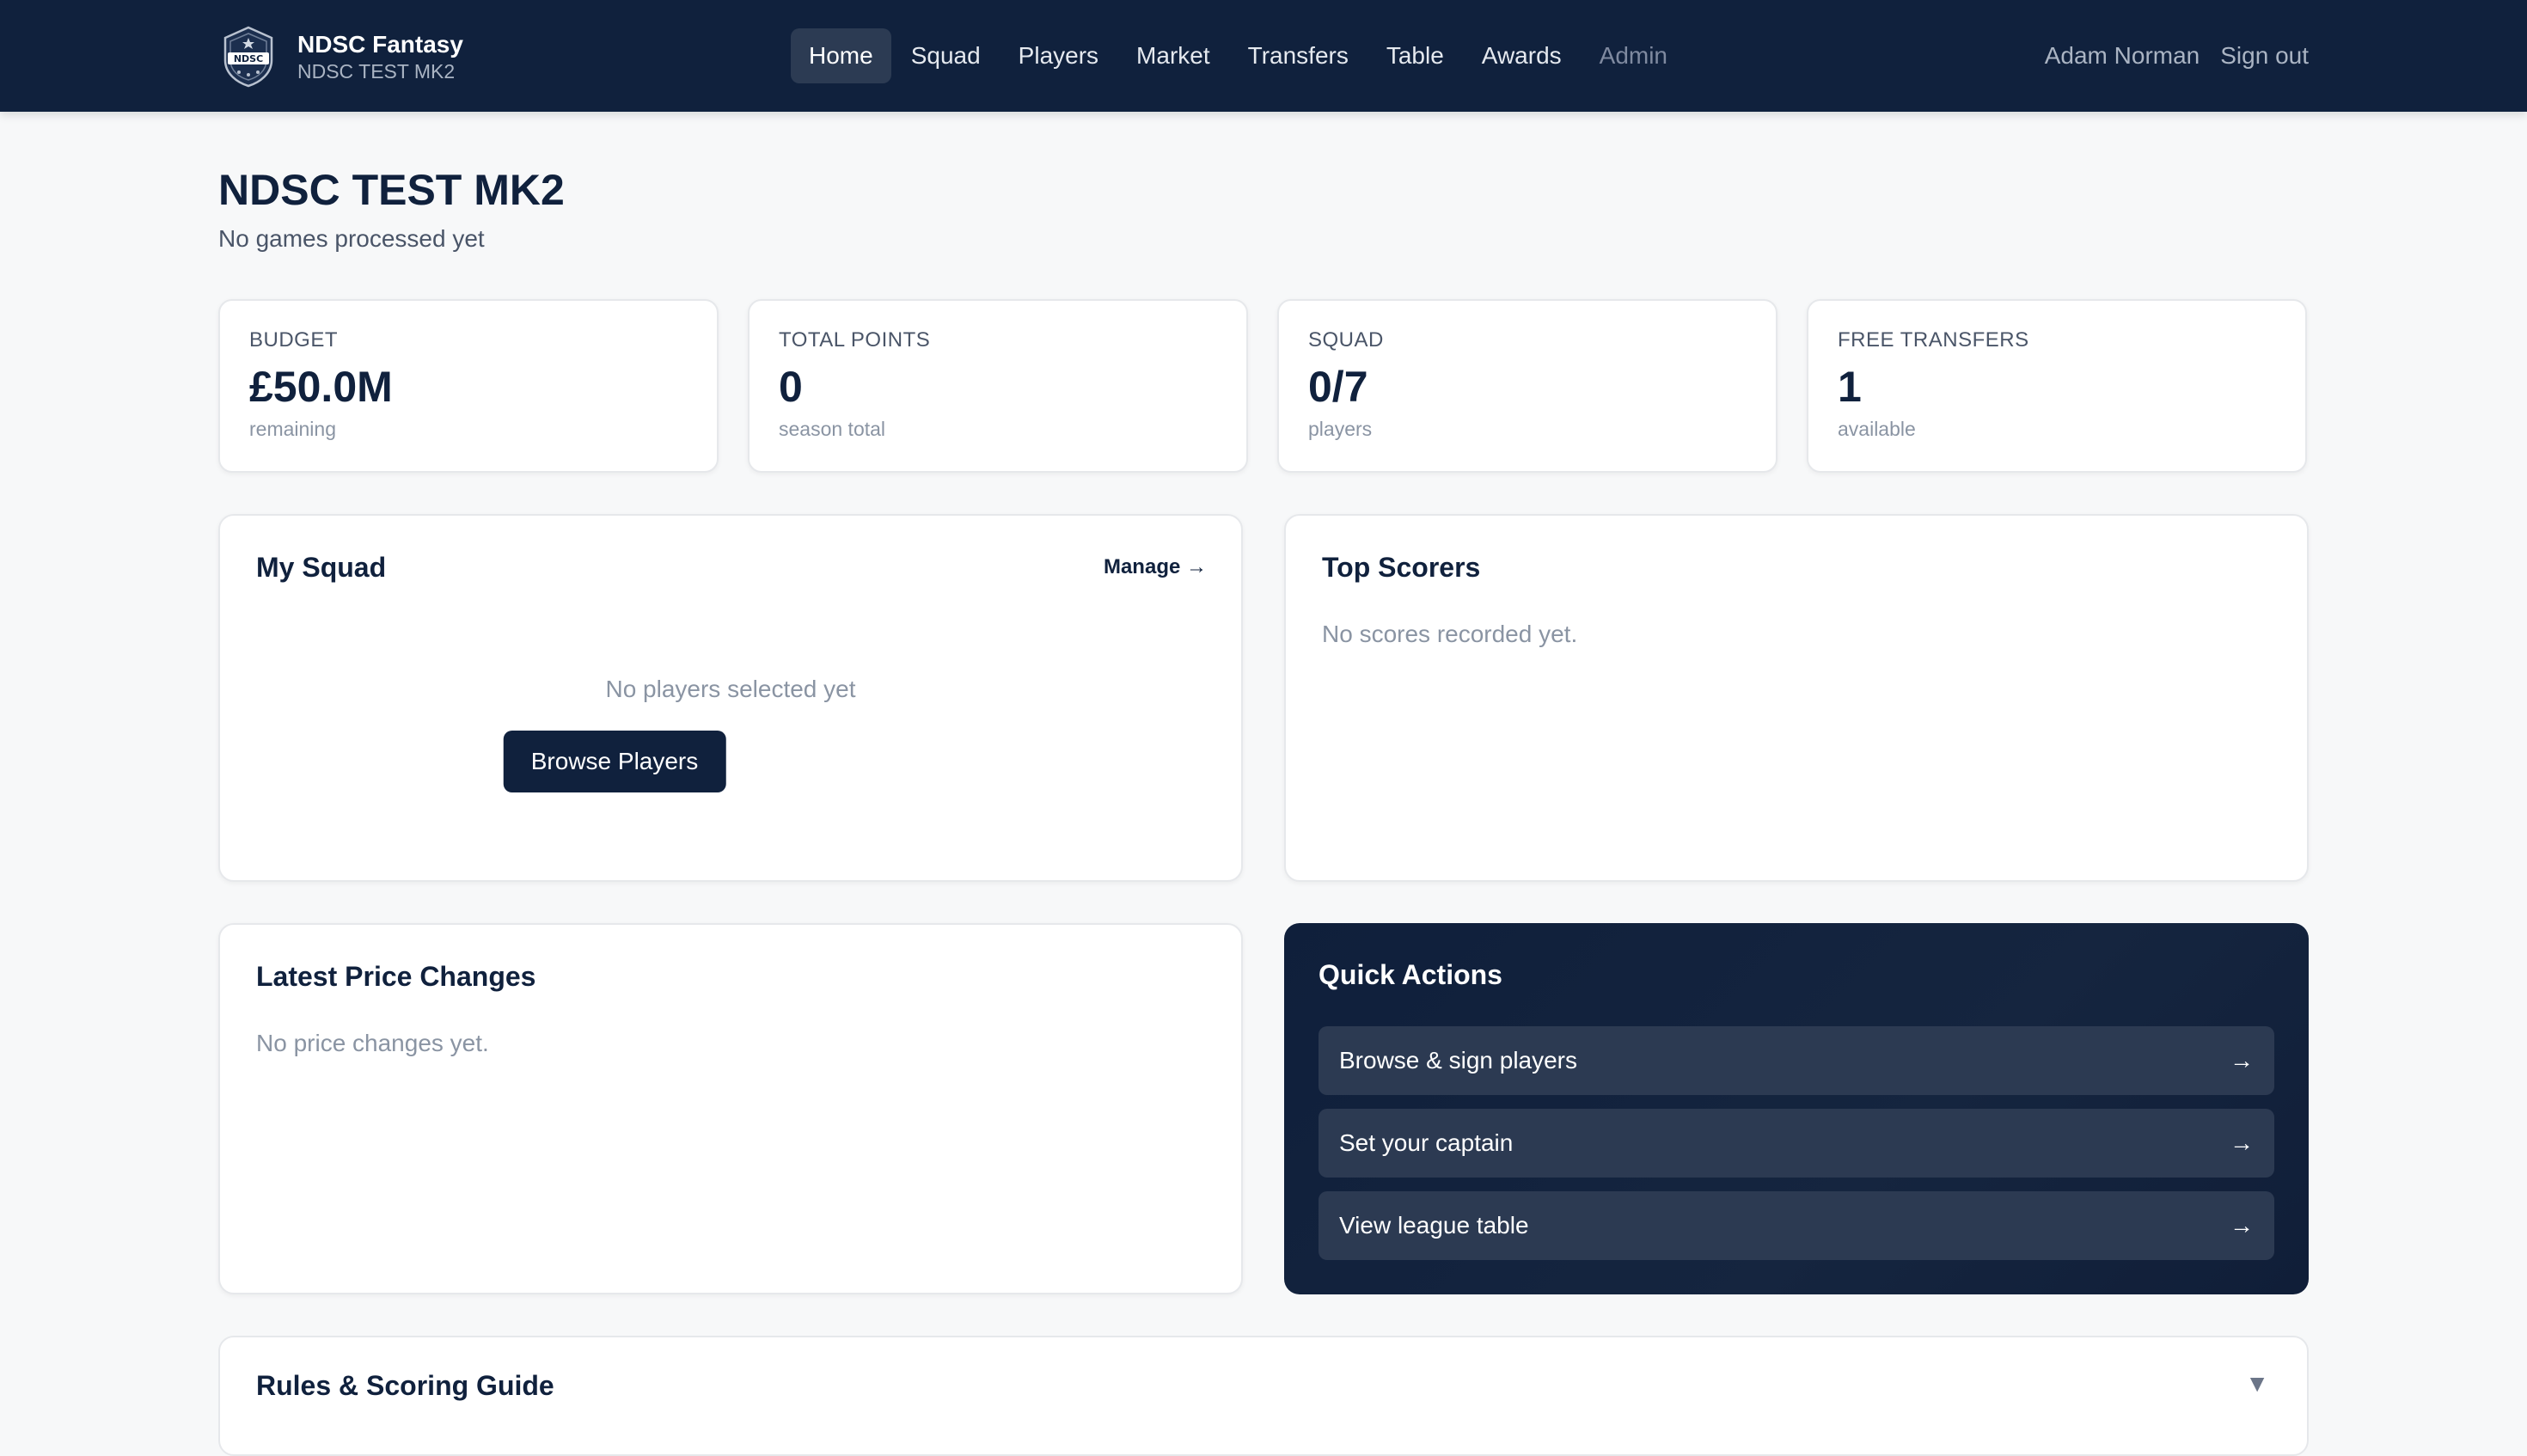 Image resolution: width=2527 pixels, height=1456 pixels. I want to click on browse-players-button: Browse Players, so click(615, 761).